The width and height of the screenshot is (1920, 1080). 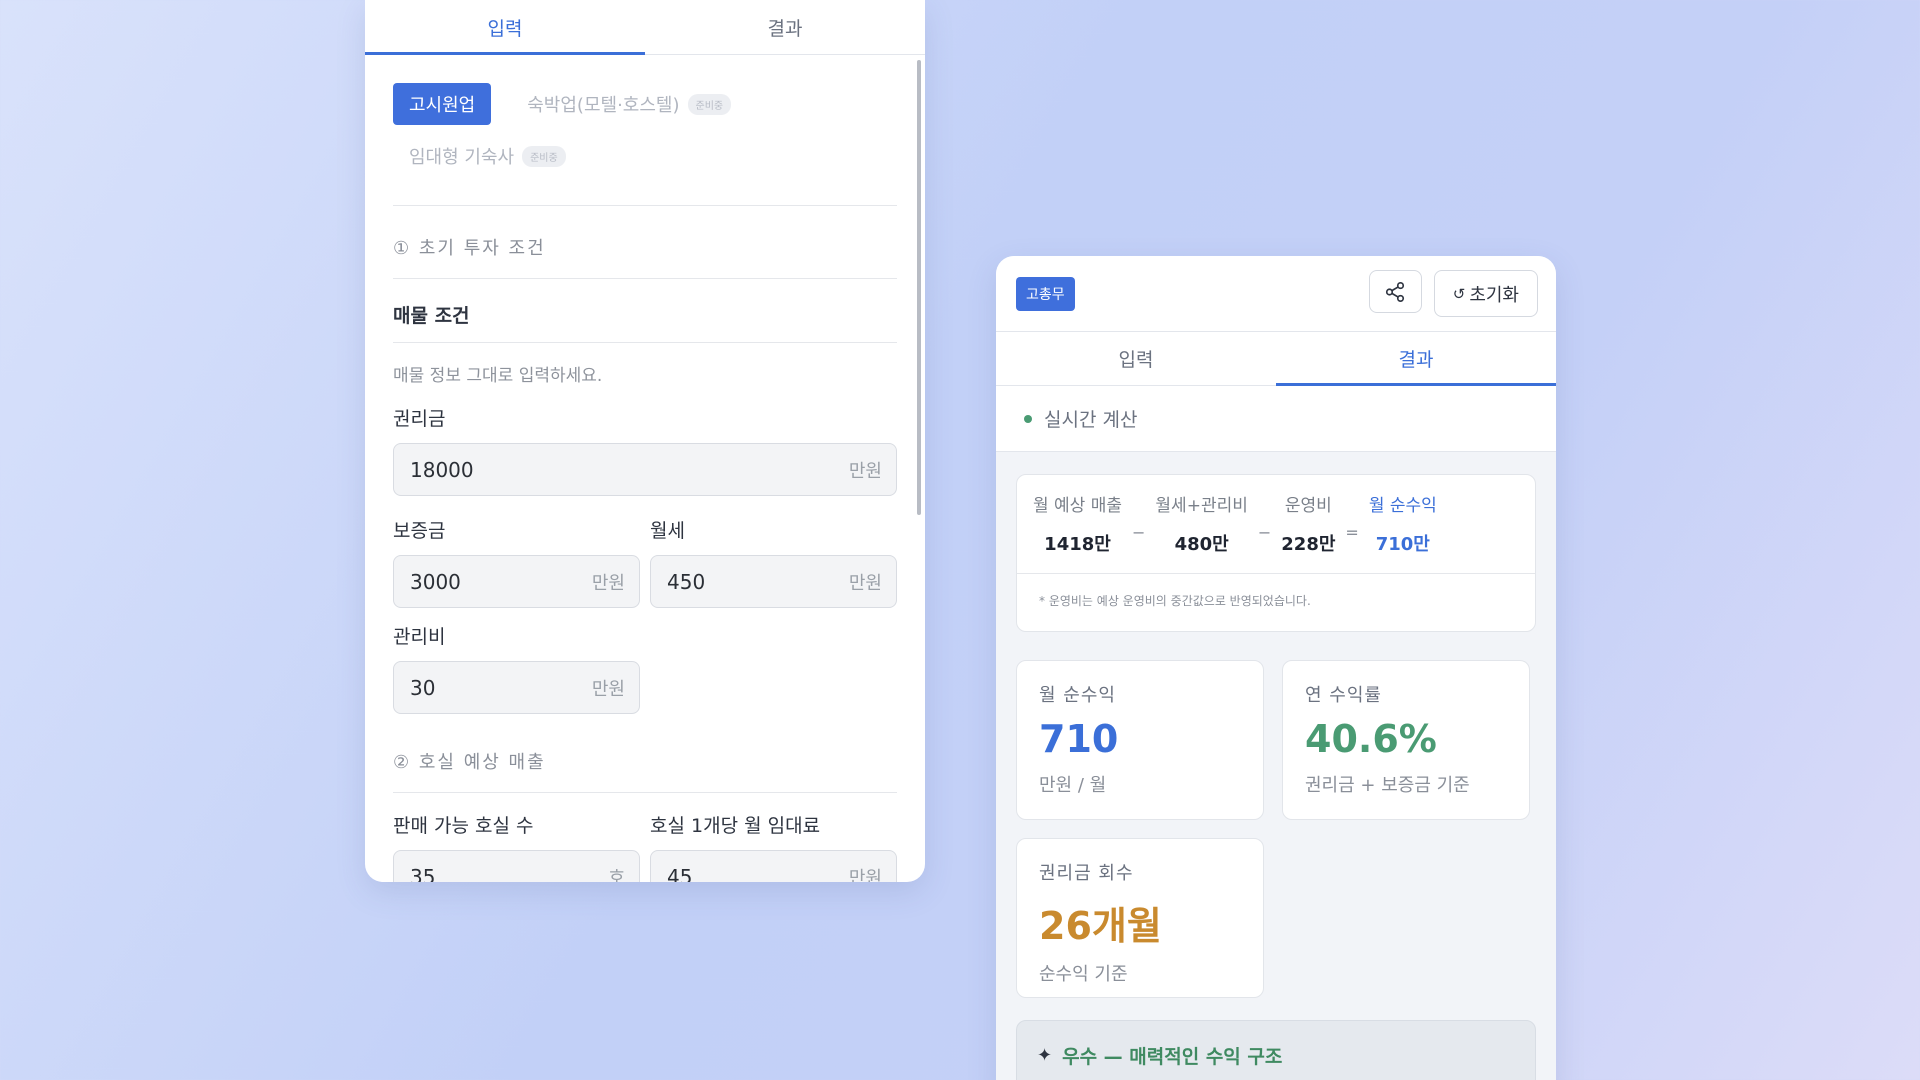 I want to click on business-type-selector: 고시원업 숙박업(모텔·호스텔) 준비중 임대형 기숙사 준비중, so click(x=593, y=130).